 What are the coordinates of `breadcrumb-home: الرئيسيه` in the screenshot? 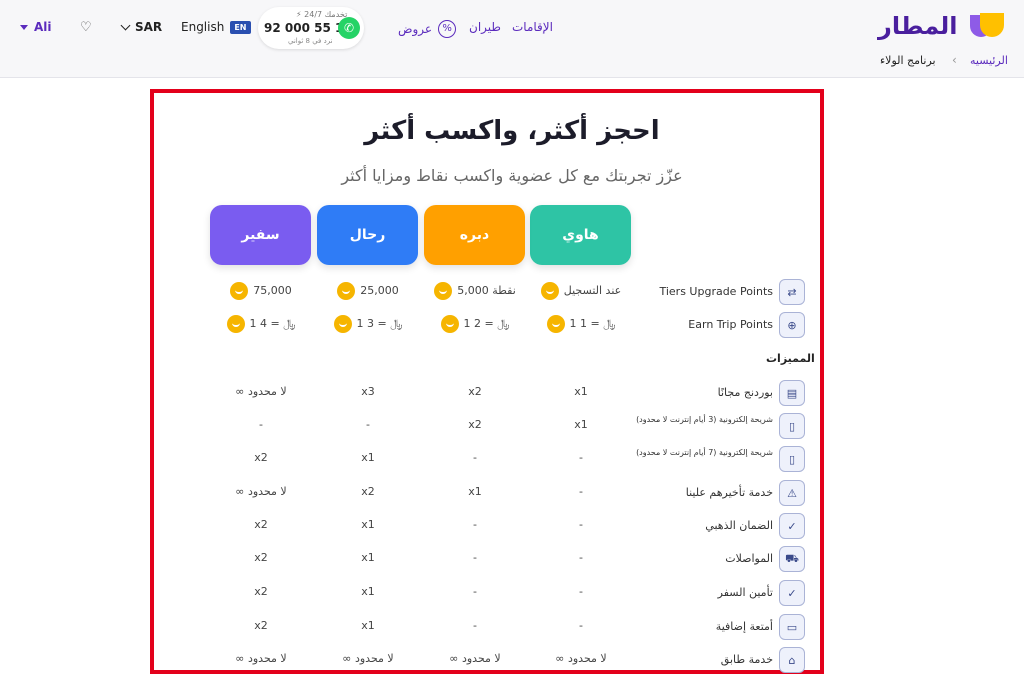 It's located at (989, 60).